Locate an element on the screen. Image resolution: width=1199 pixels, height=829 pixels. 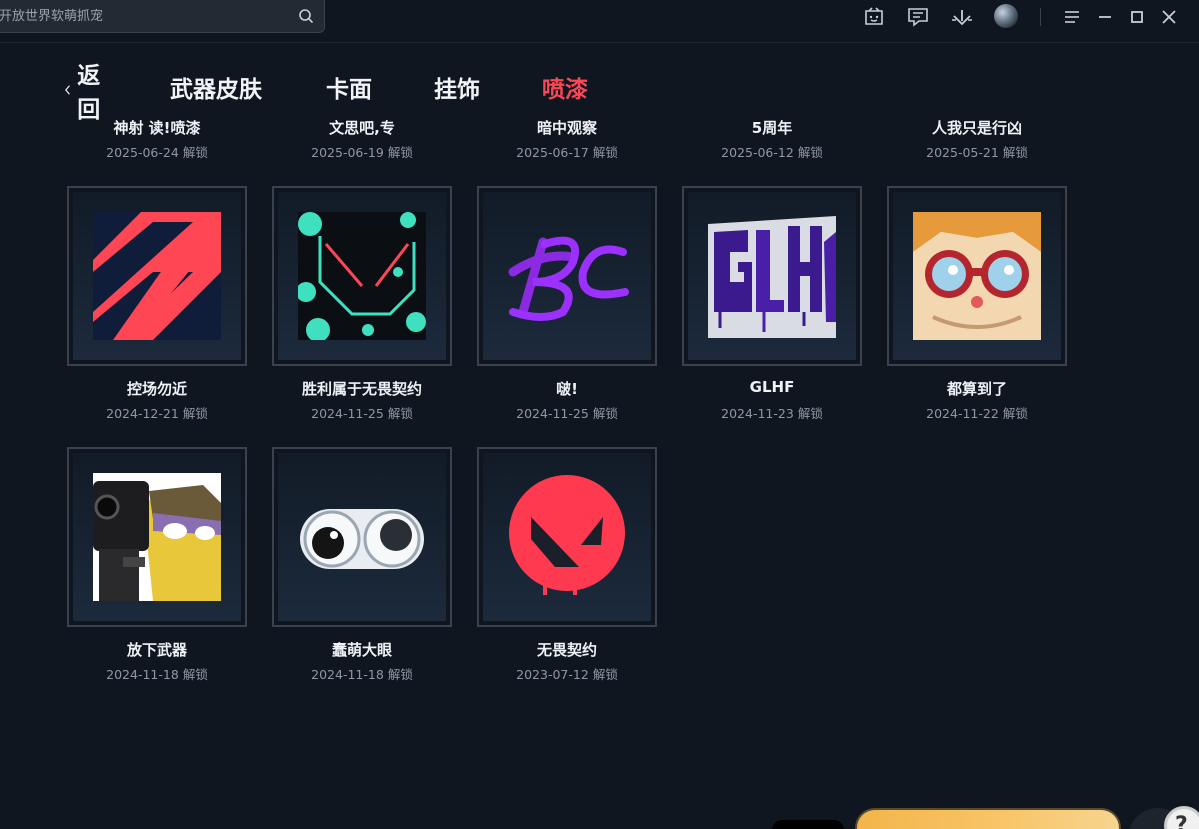
close-icon is located at coordinates (1169, 17).